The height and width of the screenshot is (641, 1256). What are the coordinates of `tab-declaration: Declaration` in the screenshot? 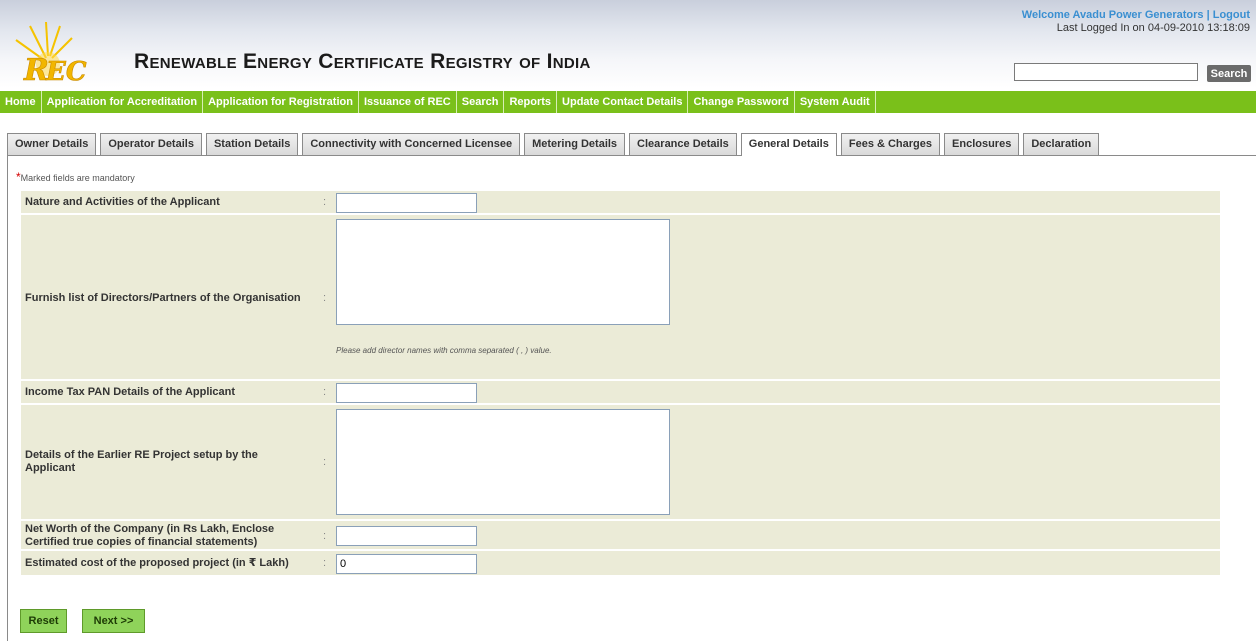 It's located at (1061, 144).